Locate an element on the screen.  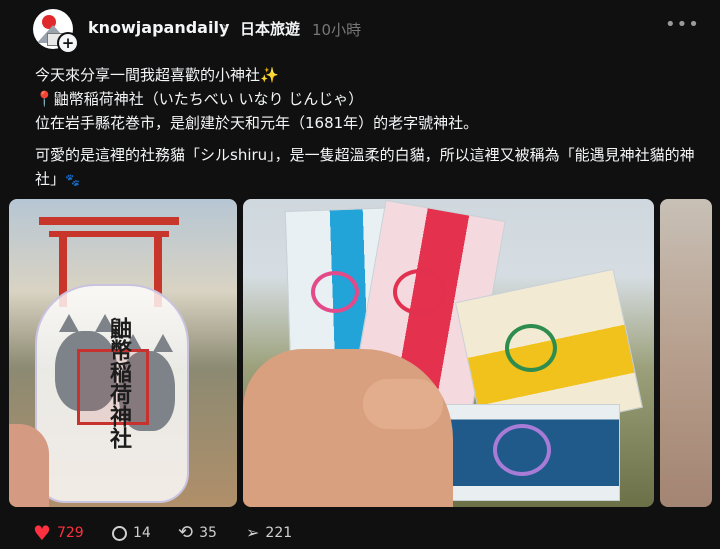
username: knowjapandaily is located at coordinates (158, 27).